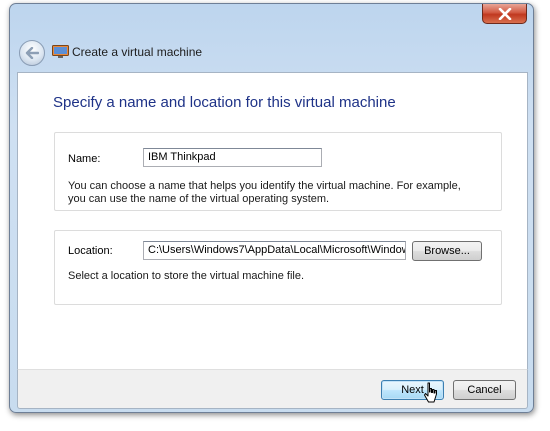  I want to click on mouse-pointer-icon, so click(430, 392).